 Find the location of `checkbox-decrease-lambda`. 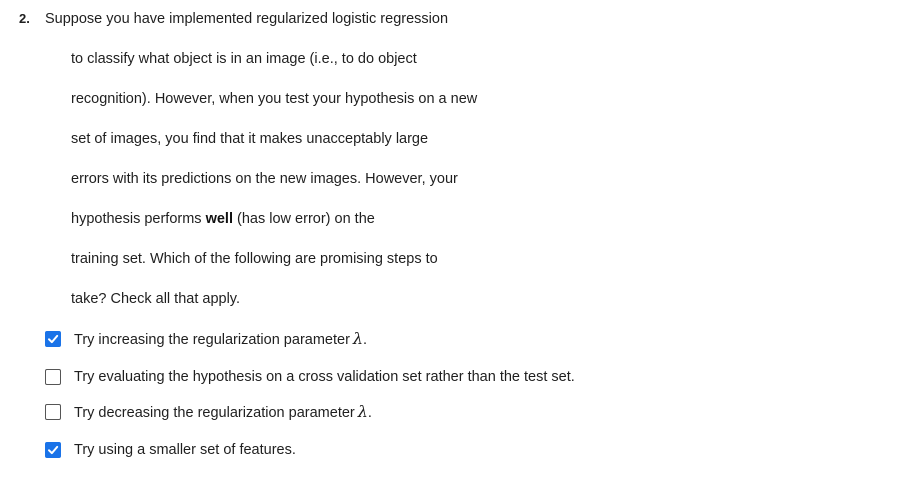

checkbox-decrease-lambda is located at coordinates (53, 412).